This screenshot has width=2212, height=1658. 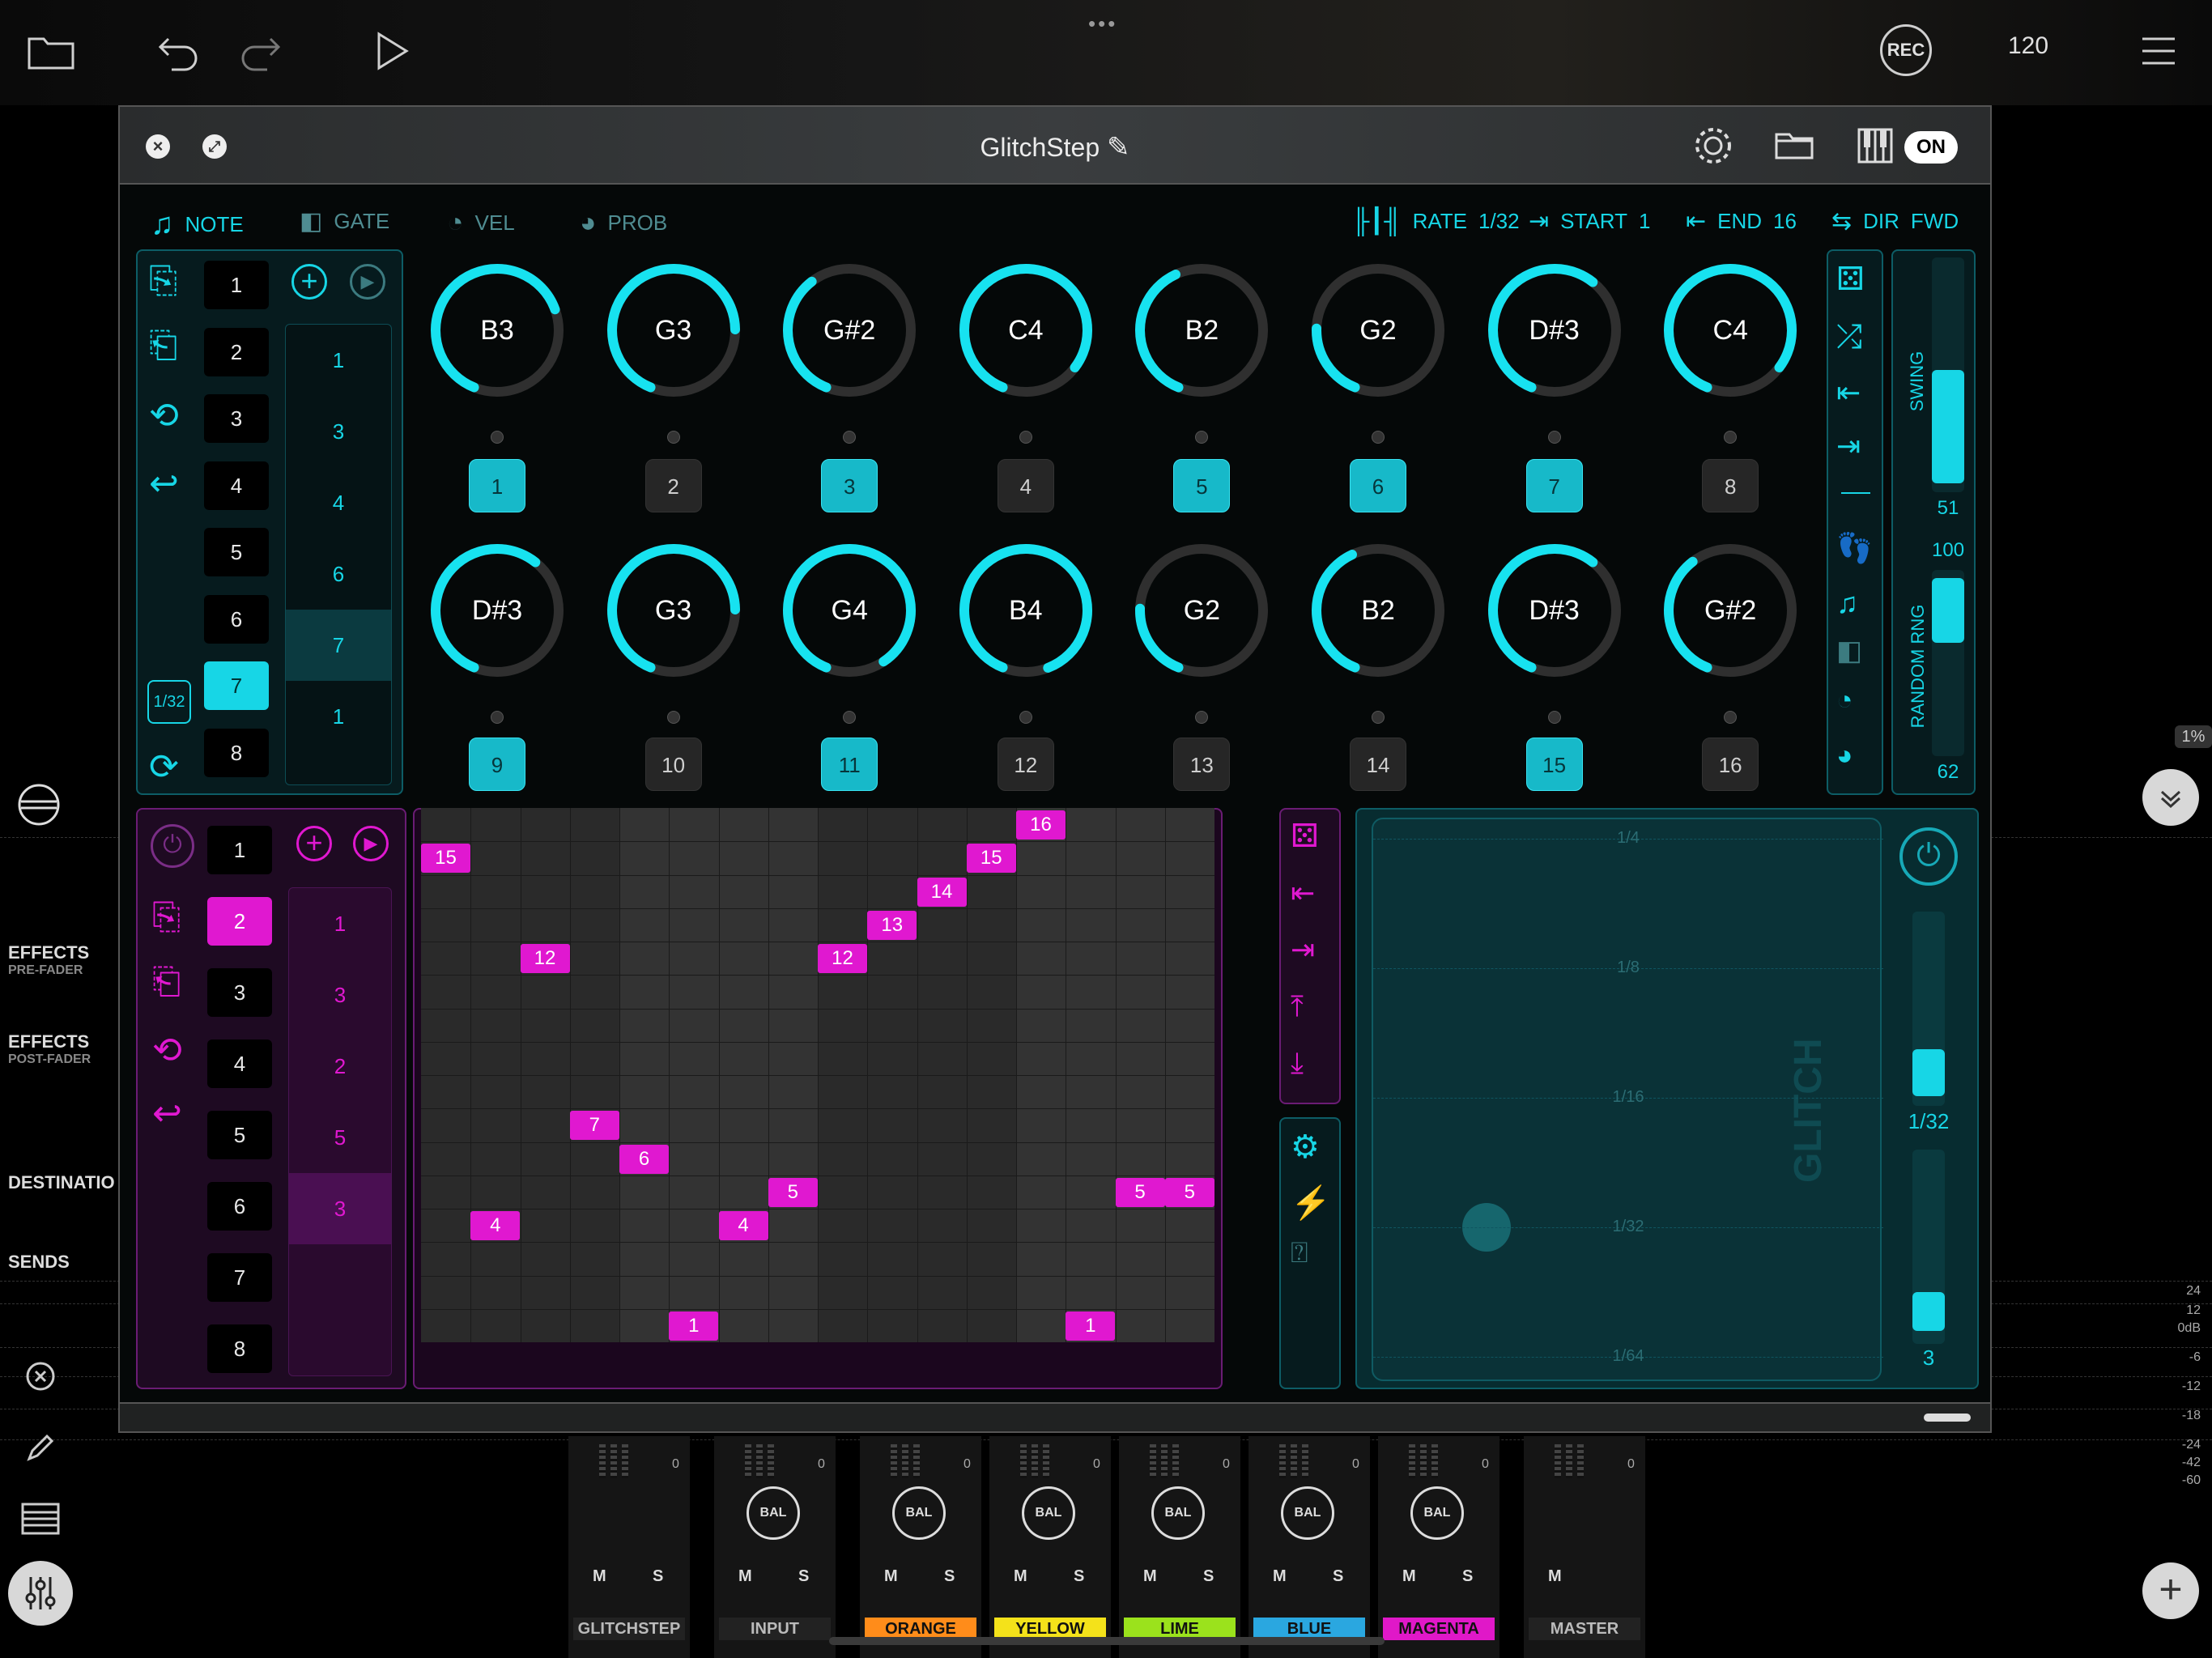 What do you see at coordinates (339, 502) in the screenshot?
I see `chain-list-item: 4` at bounding box center [339, 502].